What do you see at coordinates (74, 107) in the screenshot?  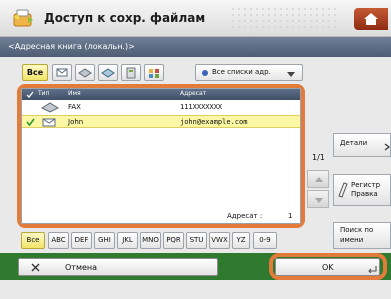 I see `row-name: FAX` at bounding box center [74, 107].